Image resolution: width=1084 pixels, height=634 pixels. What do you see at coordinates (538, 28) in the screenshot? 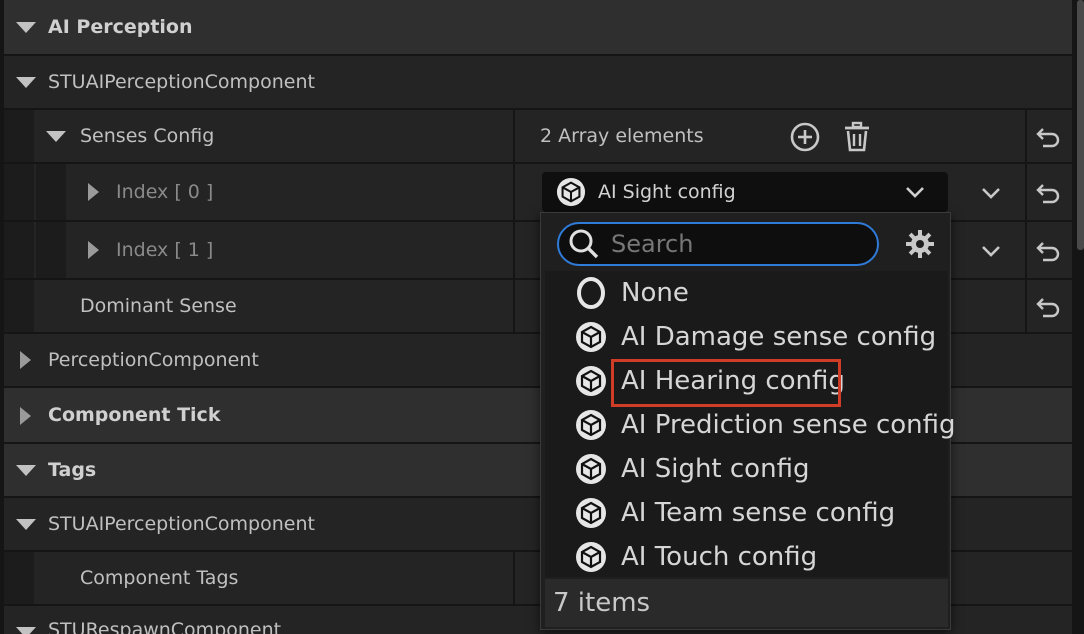
I see `category-ai-perception: AI Perception` at bounding box center [538, 28].